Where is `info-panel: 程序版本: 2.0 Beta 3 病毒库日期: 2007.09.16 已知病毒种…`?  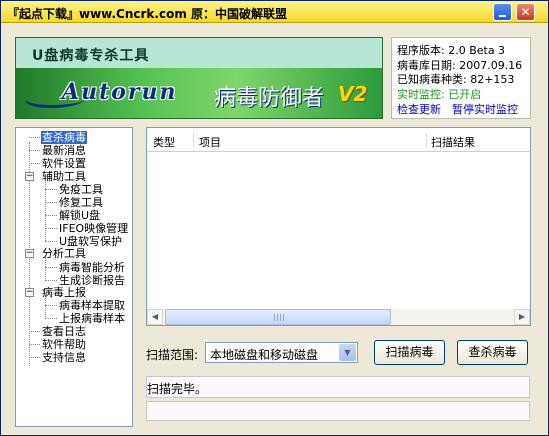 info-panel: 程序版本: 2.0 Beta 3 病毒库日期: 2007.09.16 已知病毒种… is located at coordinates (461, 78).